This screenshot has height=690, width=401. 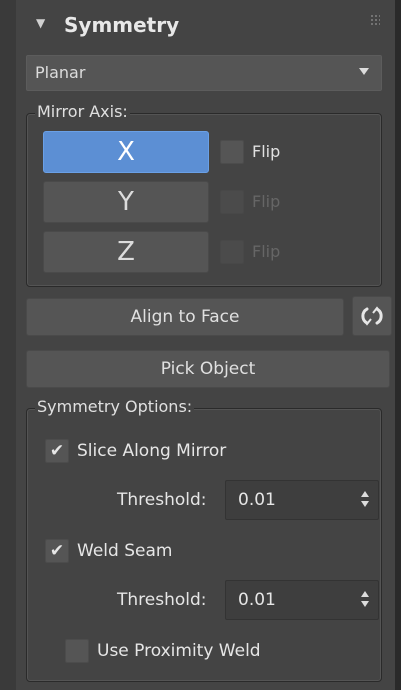 What do you see at coordinates (57, 551) in the screenshot?
I see `weld-seam-checkbox: ✔` at bounding box center [57, 551].